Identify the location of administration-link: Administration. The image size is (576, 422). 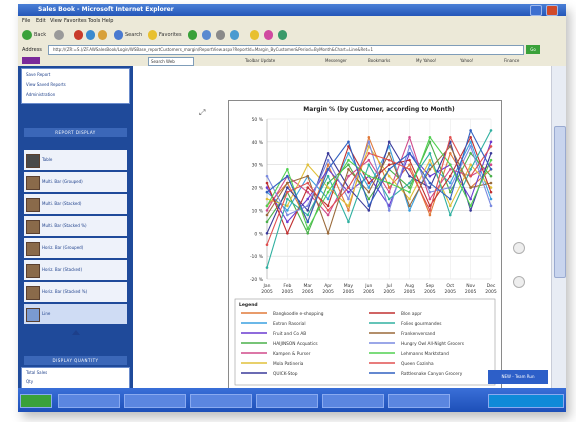
(40, 94).